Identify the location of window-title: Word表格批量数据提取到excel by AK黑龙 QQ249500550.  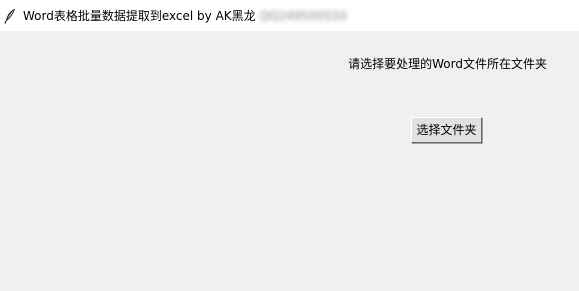
(185, 16).